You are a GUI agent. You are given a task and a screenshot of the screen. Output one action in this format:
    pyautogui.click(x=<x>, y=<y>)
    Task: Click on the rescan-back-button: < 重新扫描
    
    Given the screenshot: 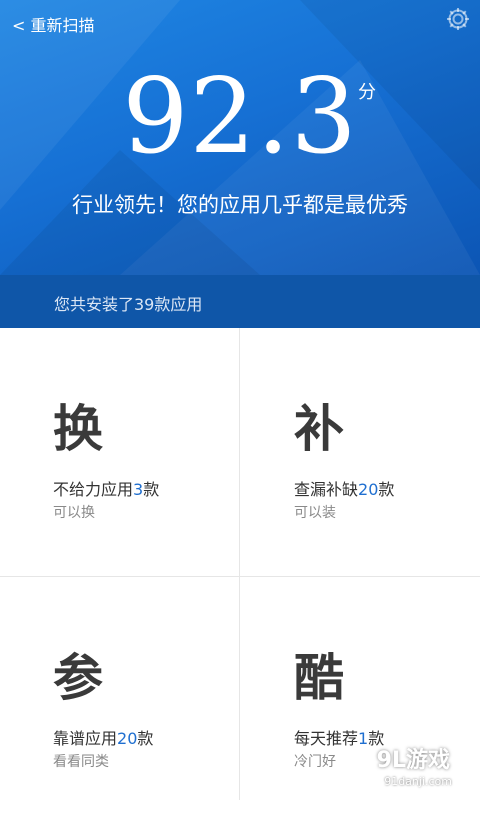 What is the action you would take?
    pyautogui.click(x=53, y=24)
    